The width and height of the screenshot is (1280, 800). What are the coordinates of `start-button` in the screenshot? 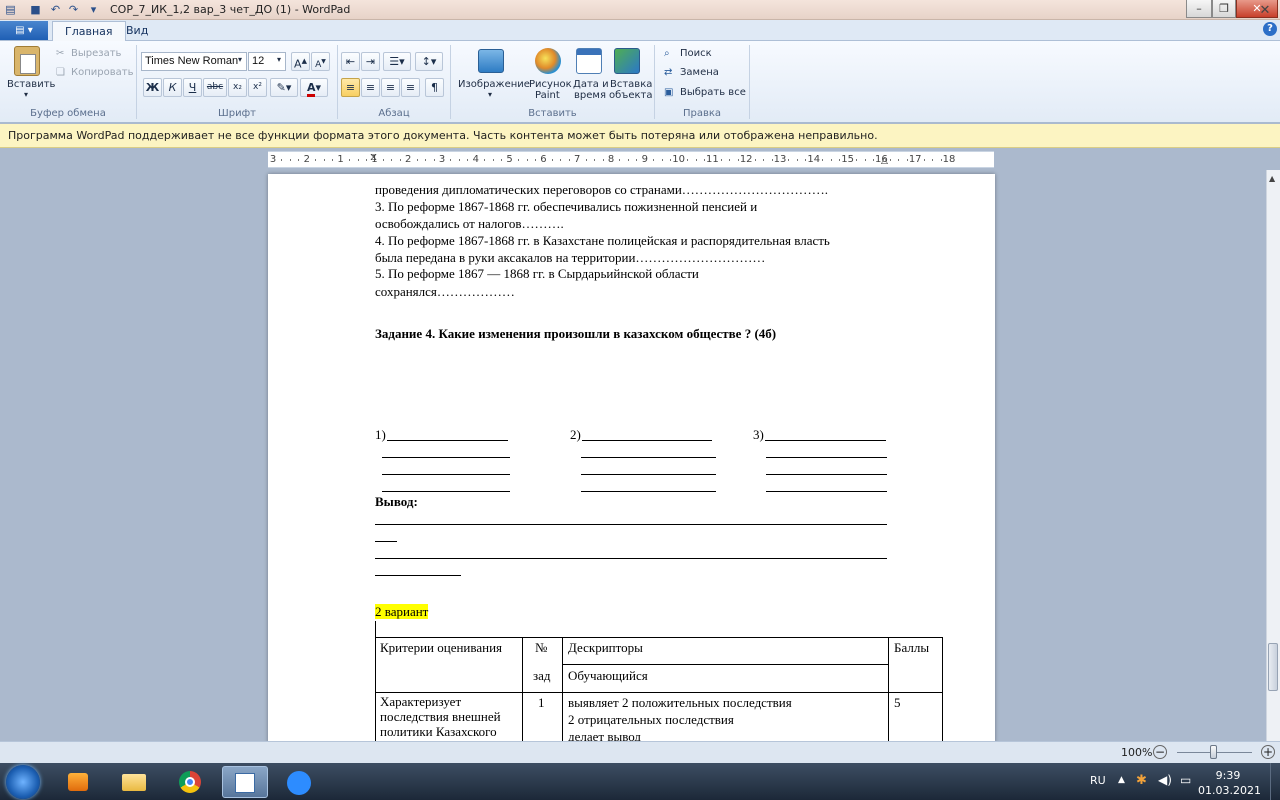 It's located at (23, 782).